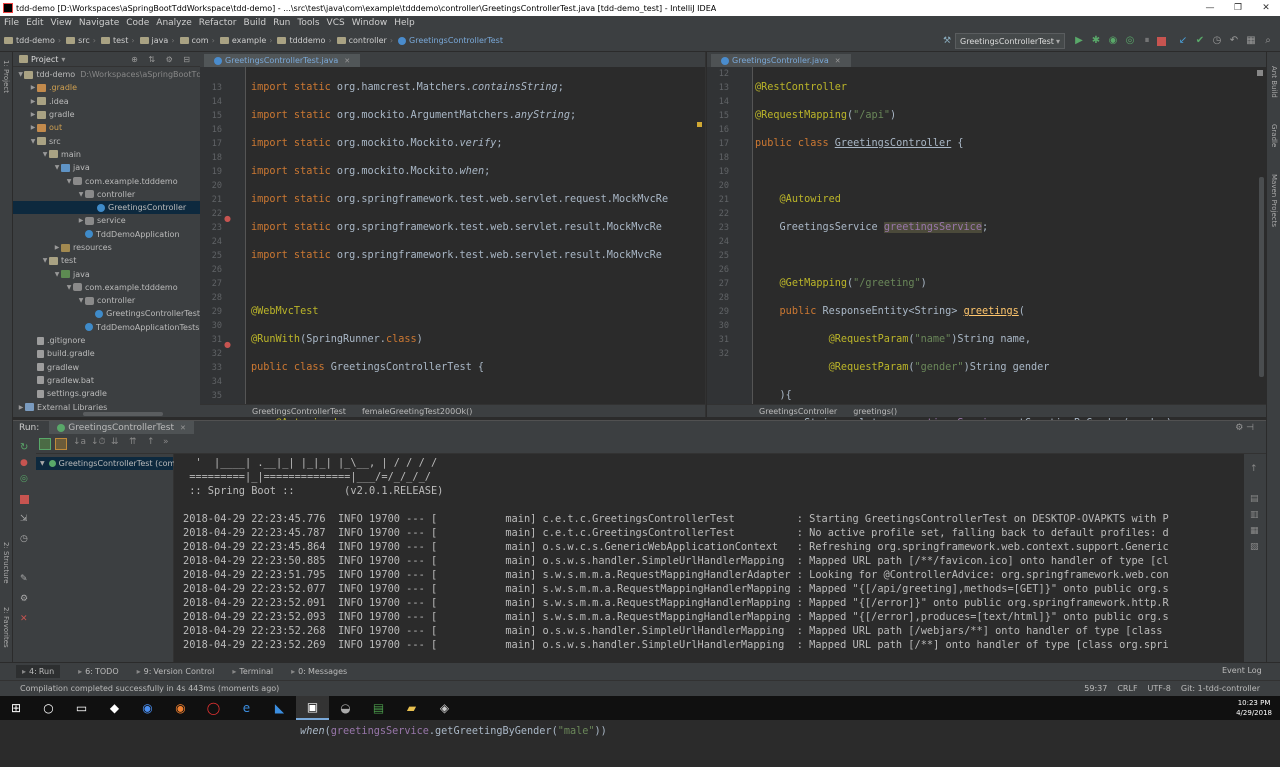 The height and width of the screenshot is (767, 1280). I want to click on breadcrumb-item: tdd-demo ›, so click(32, 40).